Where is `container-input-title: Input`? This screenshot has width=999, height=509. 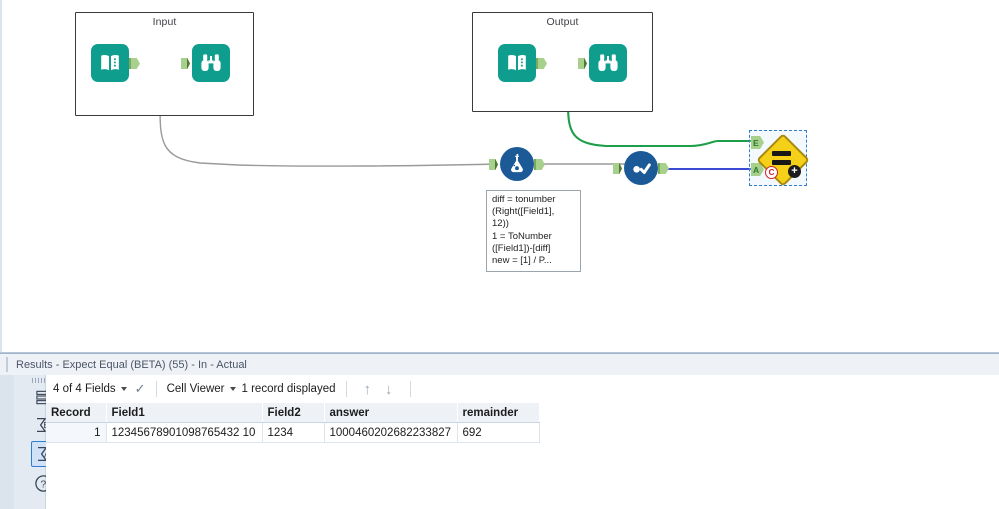
container-input-title: Input is located at coordinates (164, 22).